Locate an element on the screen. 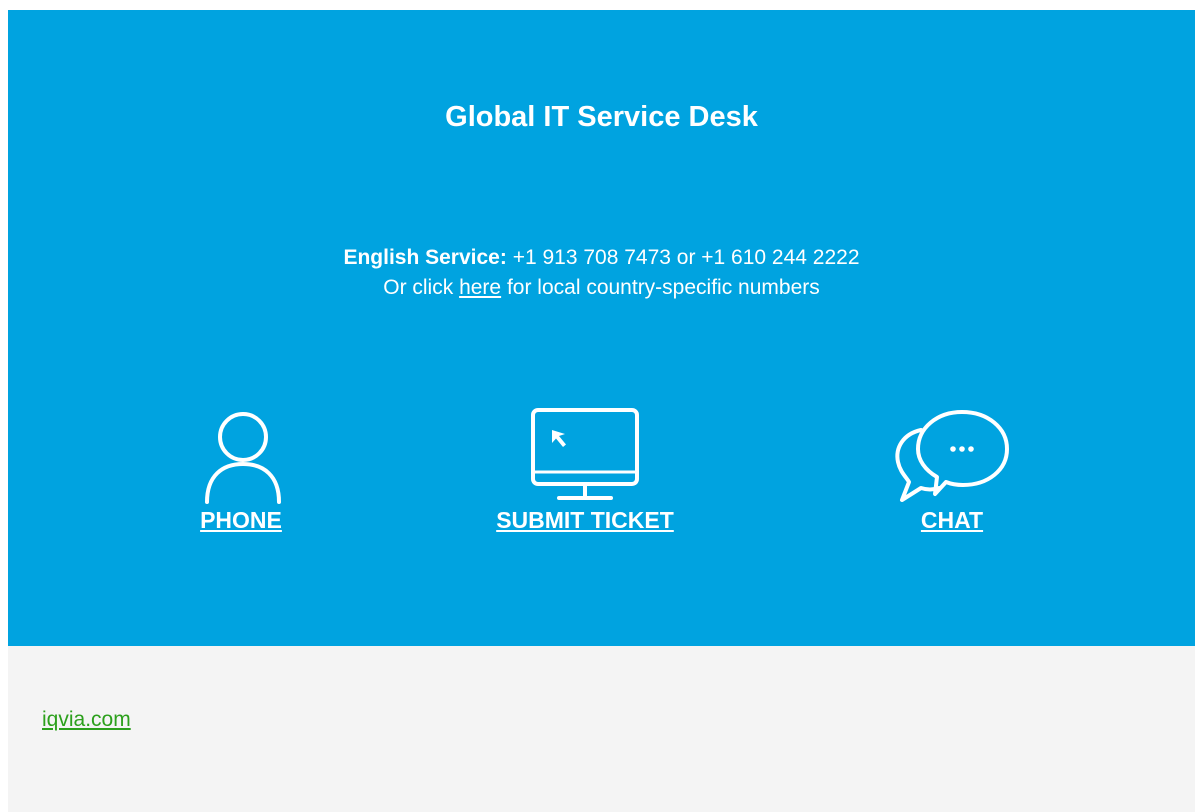 Image resolution: width=1195 pixels, height=812 pixels. iqvia-link: iqvia.com is located at coordinates (86, 720).